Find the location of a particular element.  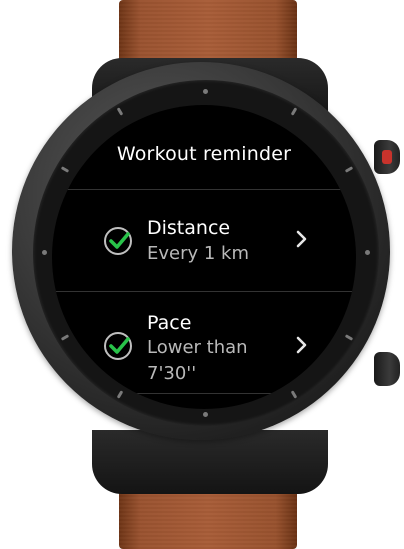

crown-button-bottom is located at coordinates (387, 369).